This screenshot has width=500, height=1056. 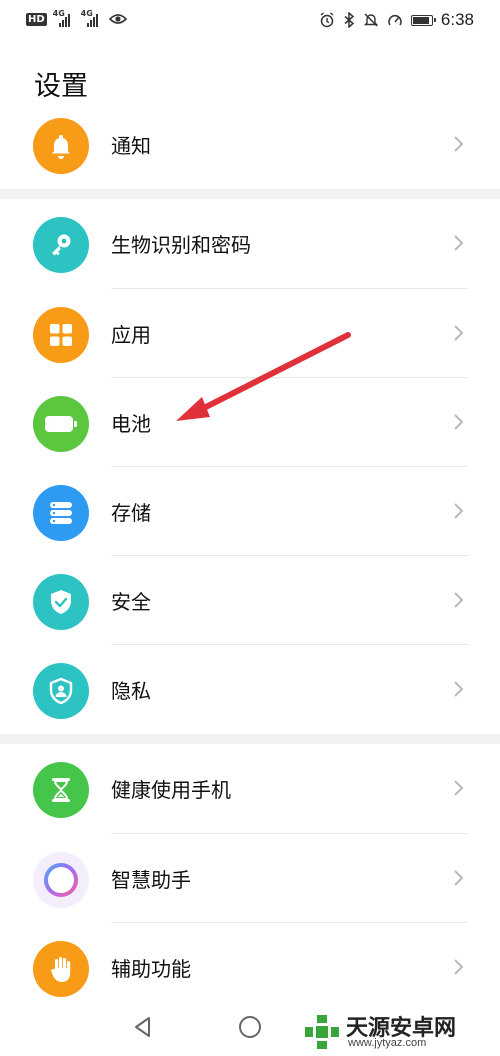 What do you see at coordinates (76, 18) in the screenshot?
I see `status-left: HD 4G 4G` at bounding box center [76, 18].